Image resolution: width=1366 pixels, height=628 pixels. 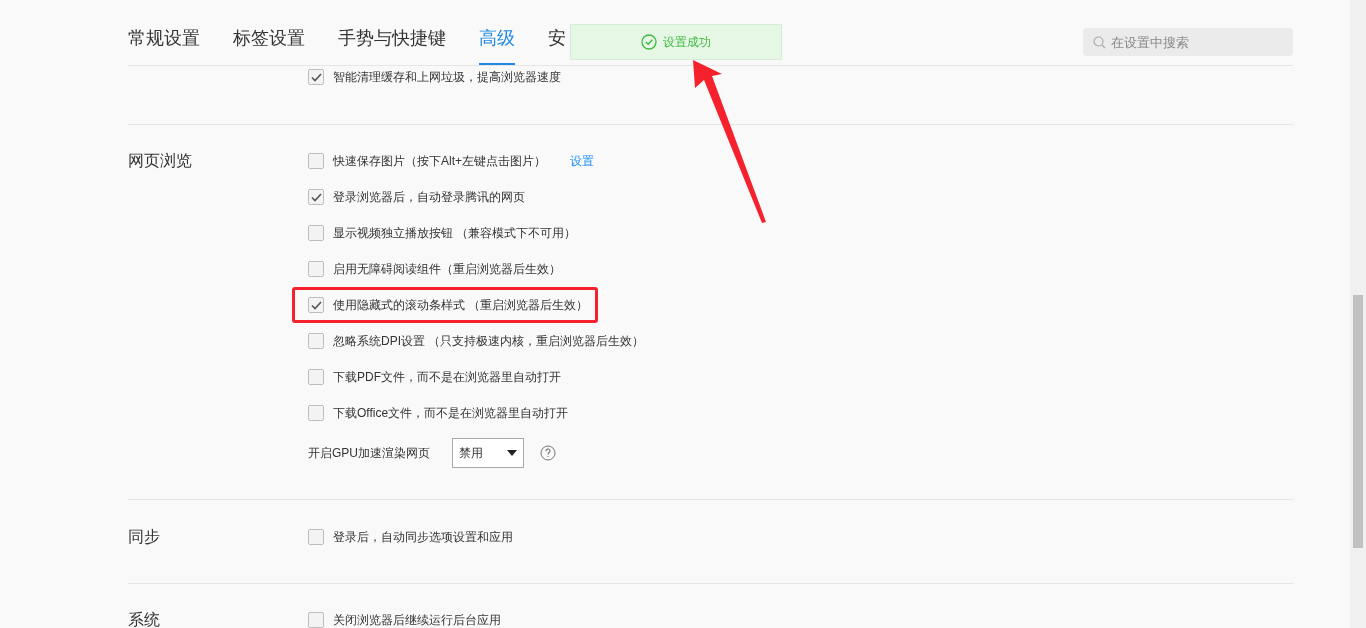 What do you see at coordinates (455, 233) in the screenshot?
I see `option-label: 显示视频独立播放按钮 （兼容模式下不可用）` at bounding box center [455, 233].